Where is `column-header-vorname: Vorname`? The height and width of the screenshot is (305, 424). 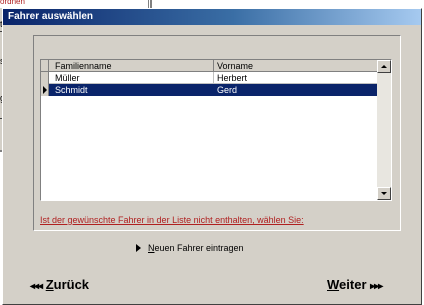
column-header-vorname: Vorname is located at coordinates (235, 66).